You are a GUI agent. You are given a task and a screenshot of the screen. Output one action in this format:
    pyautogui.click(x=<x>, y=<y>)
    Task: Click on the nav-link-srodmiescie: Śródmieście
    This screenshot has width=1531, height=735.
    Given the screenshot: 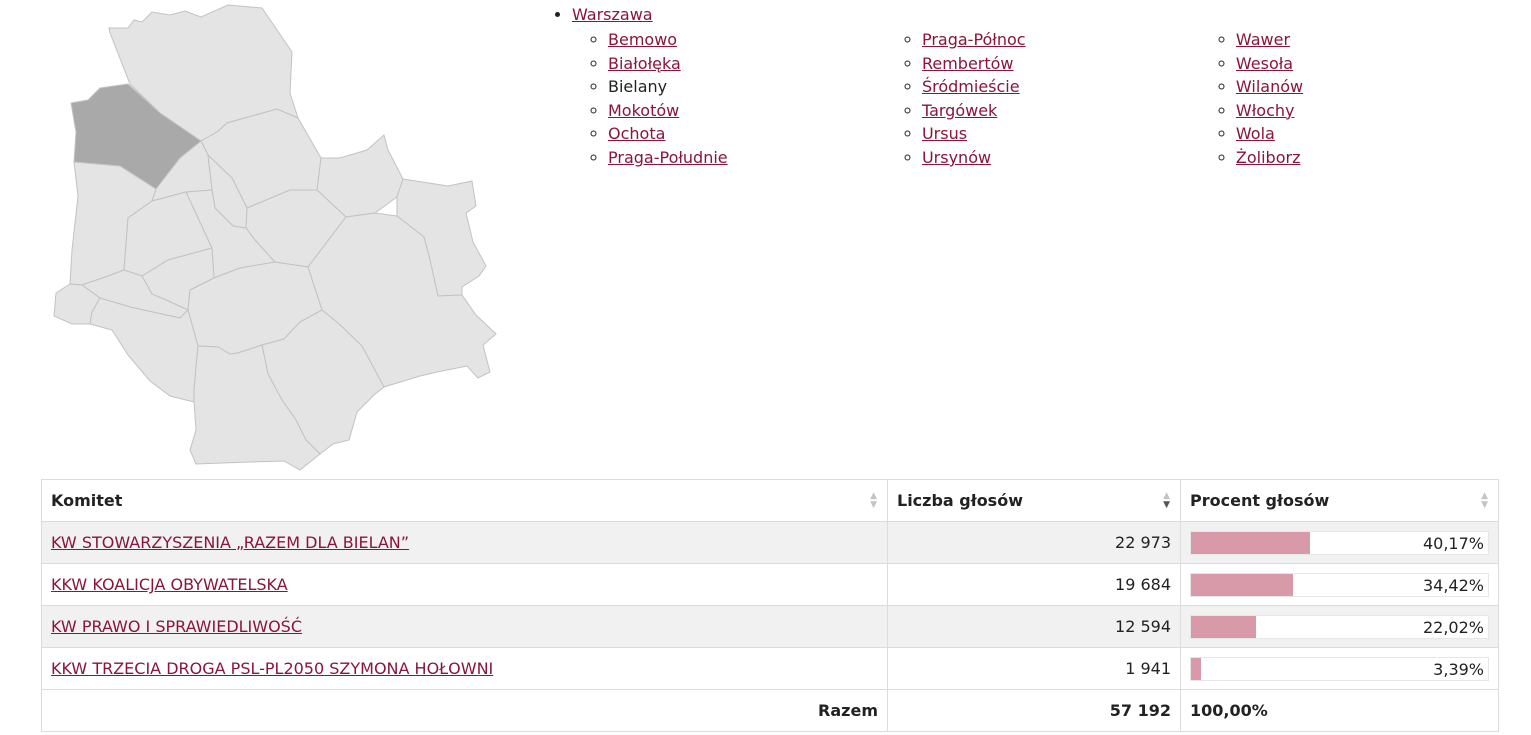 What is the action you would take?
    pyautogui.click(x=971, y=86)
    